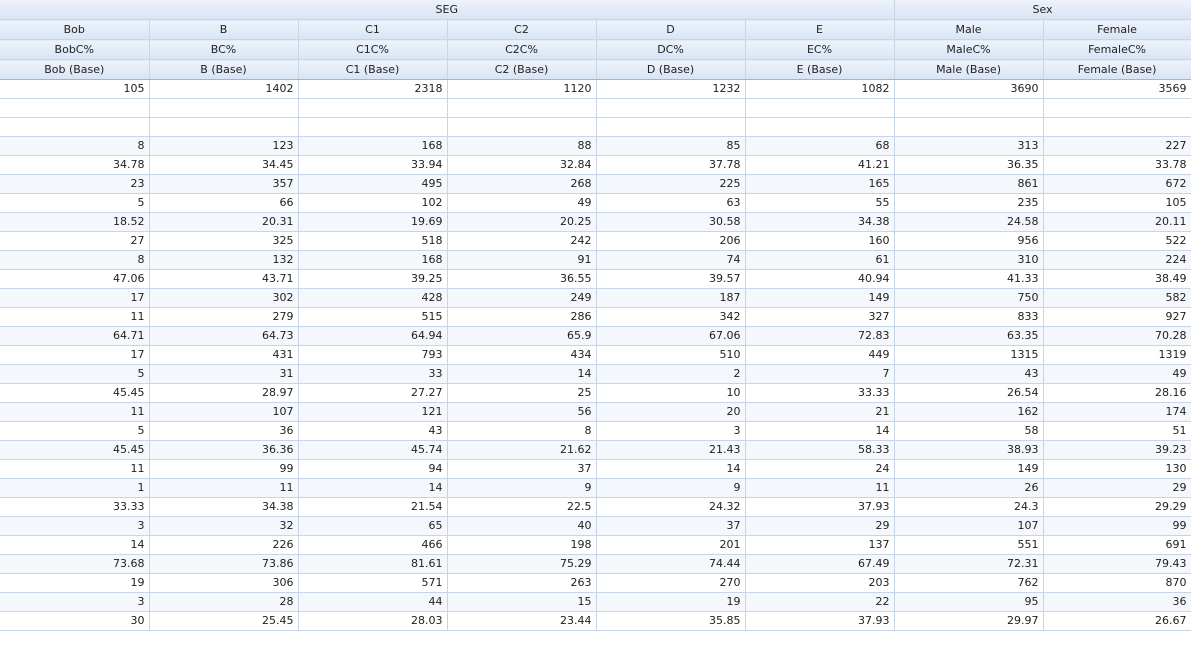  What do you see at coordinates (820, 279) in the screenshot?
I see `table-cell: 40.94` at bounding box center [820, 279].